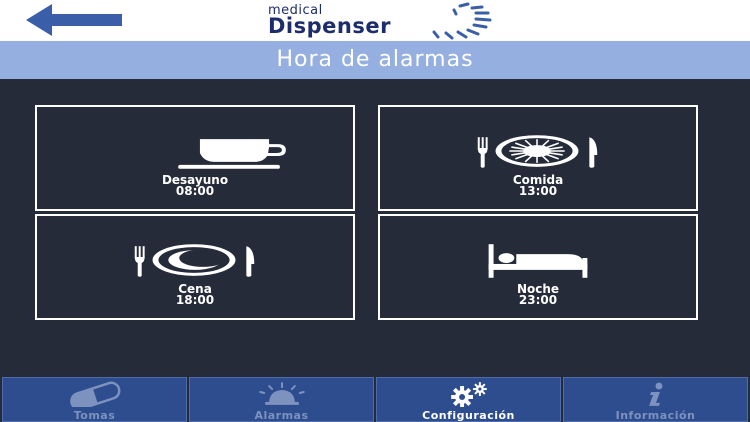  Describe the element at coordinates (537, 151) in the screenshot. I see `lunch-plate-sun-icon` at that location.